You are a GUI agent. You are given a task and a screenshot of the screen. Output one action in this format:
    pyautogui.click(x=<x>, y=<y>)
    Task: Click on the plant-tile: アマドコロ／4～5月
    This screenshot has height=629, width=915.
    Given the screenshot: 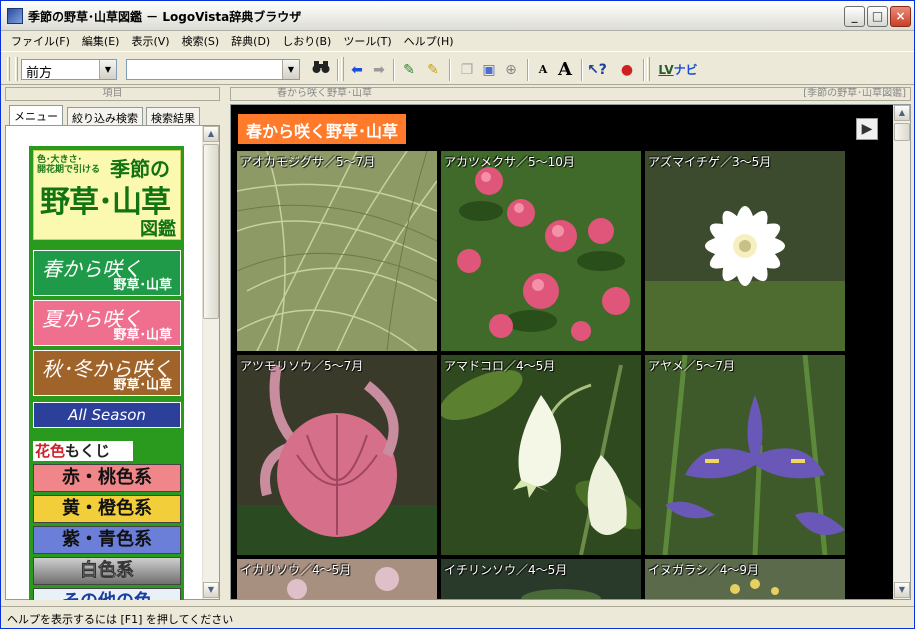 What is the action you would take?
    pyautogui.click(x=541, y=455)
    